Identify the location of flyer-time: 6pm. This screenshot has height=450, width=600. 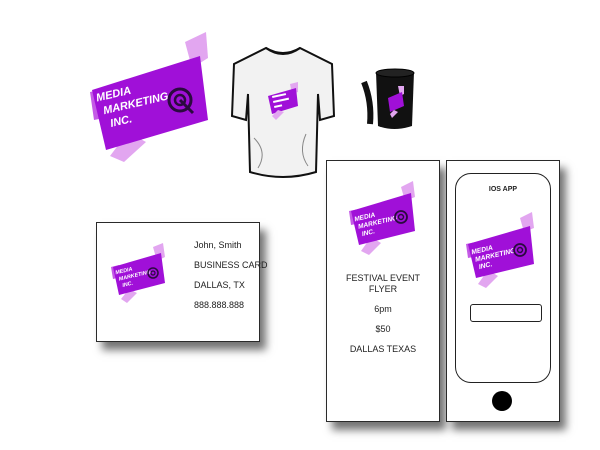
(383, 309).